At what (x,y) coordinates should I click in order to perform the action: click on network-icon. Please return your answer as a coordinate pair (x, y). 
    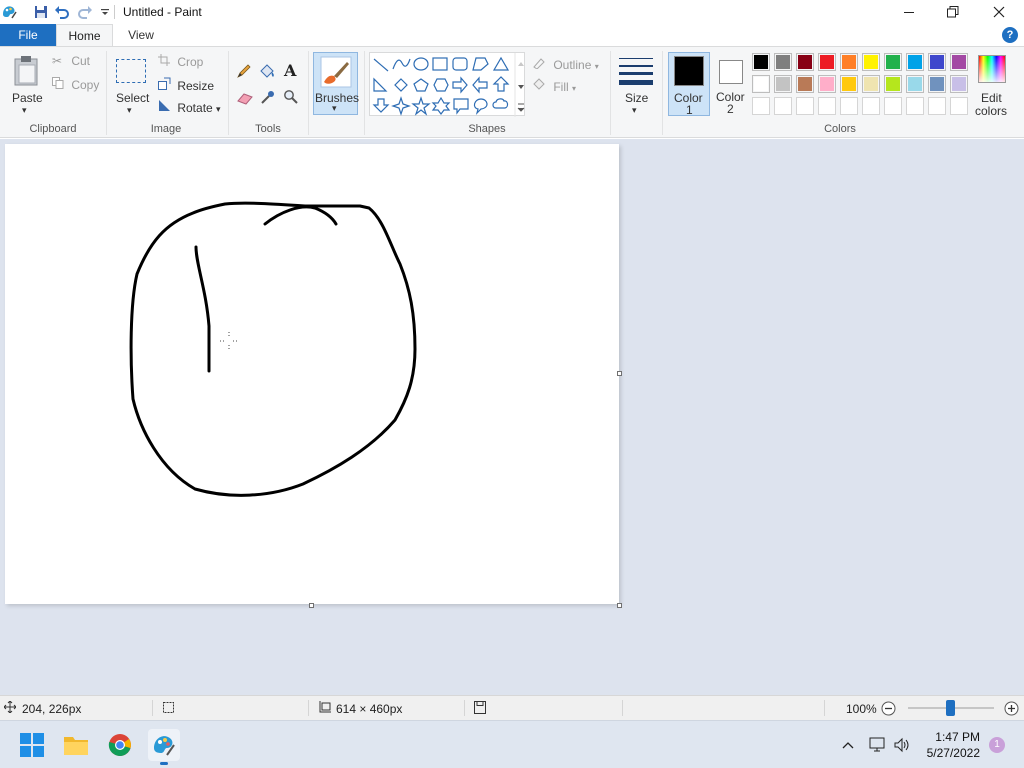
    Looking at the image, I should click on (877, 745).